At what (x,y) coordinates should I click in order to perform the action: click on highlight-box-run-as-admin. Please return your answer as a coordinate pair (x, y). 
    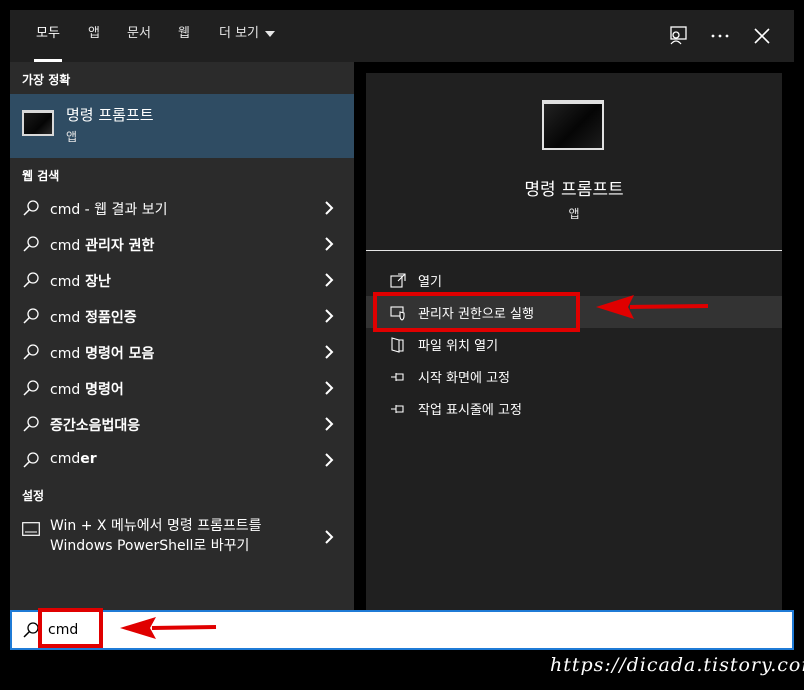
    Looking at the image, I should click on (476, 312).